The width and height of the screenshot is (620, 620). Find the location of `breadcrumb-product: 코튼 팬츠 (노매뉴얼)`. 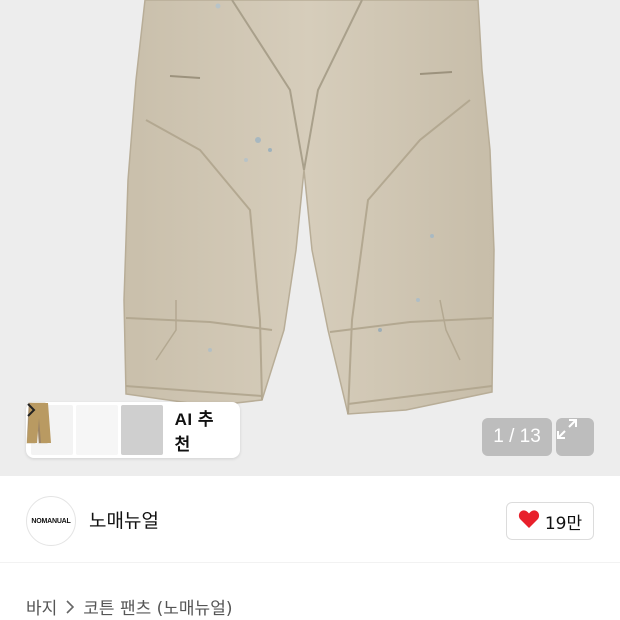

breadcrumb-product: 코튼 팬츠 (노매뉴얼) is located at coordinates (157, 606).